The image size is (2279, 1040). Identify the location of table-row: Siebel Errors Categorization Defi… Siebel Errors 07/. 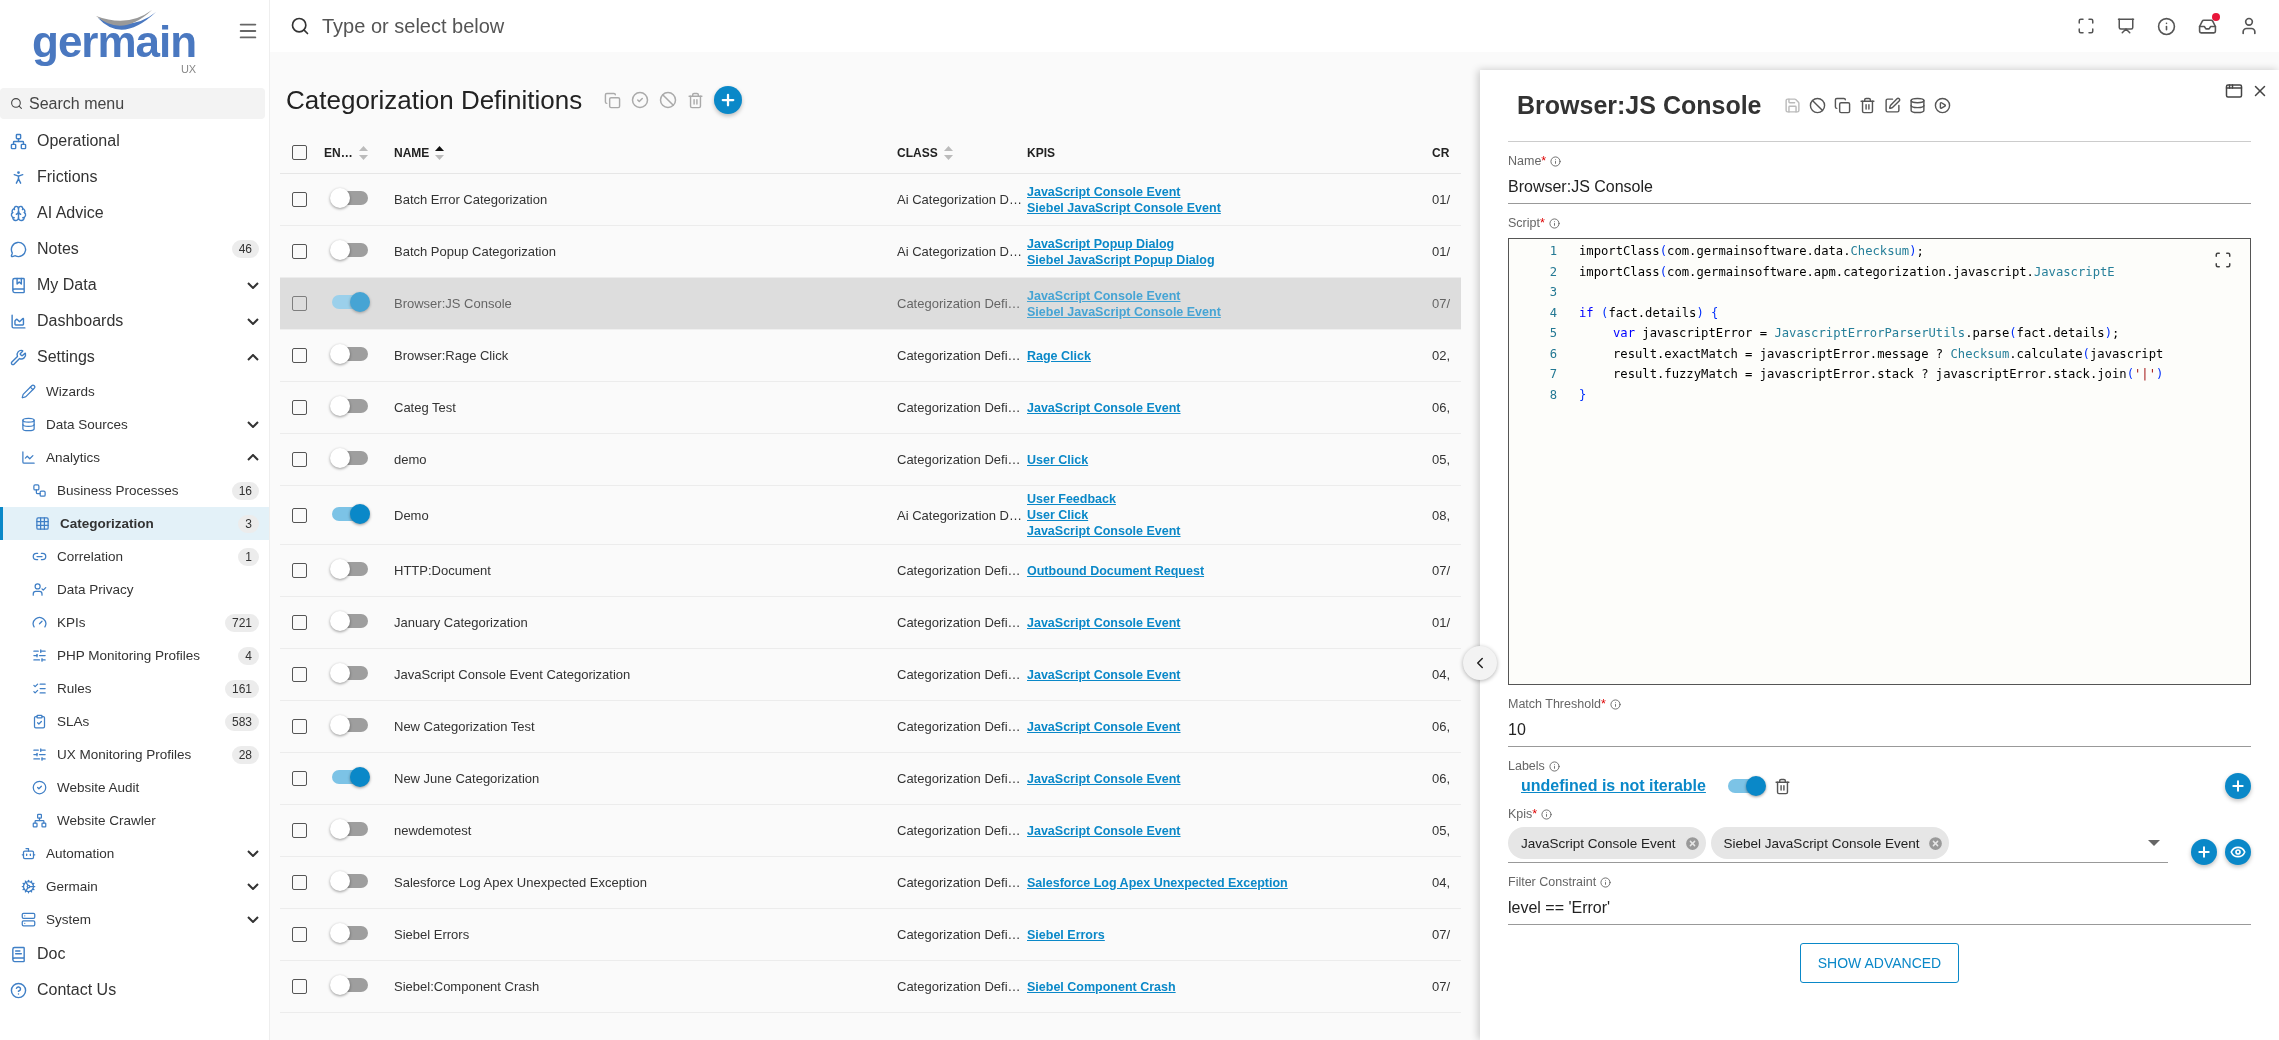
(870, 935).